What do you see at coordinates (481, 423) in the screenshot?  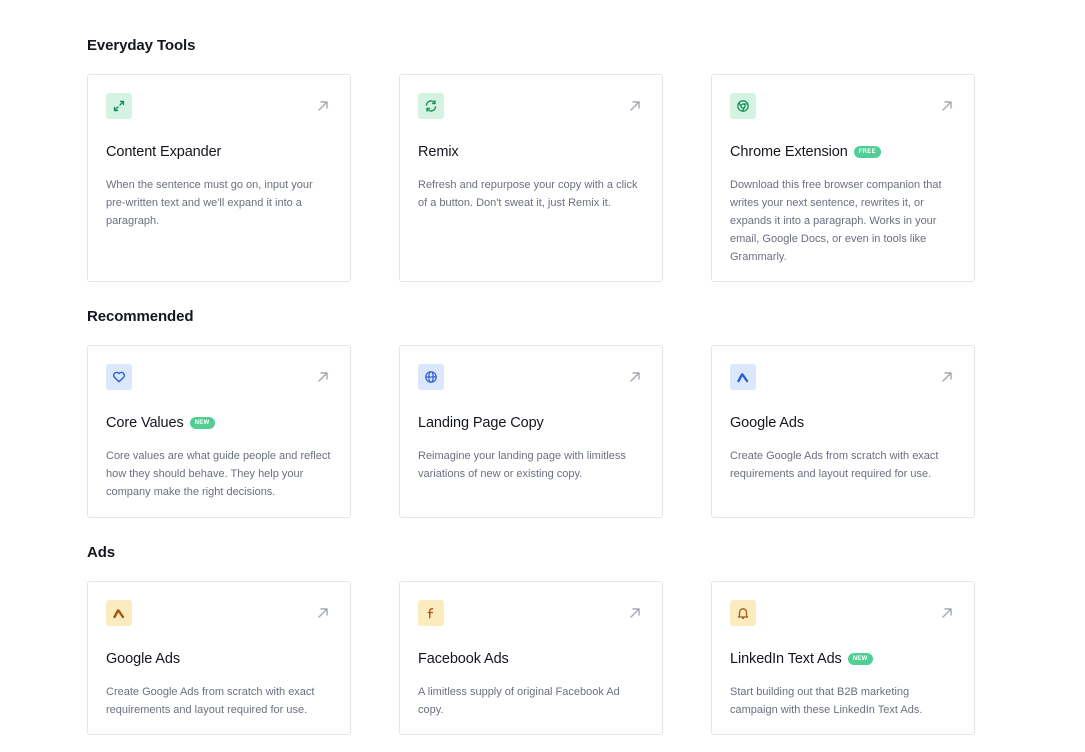 I see `card-title: Landing Page Copy` at bounding box center [481, 423].